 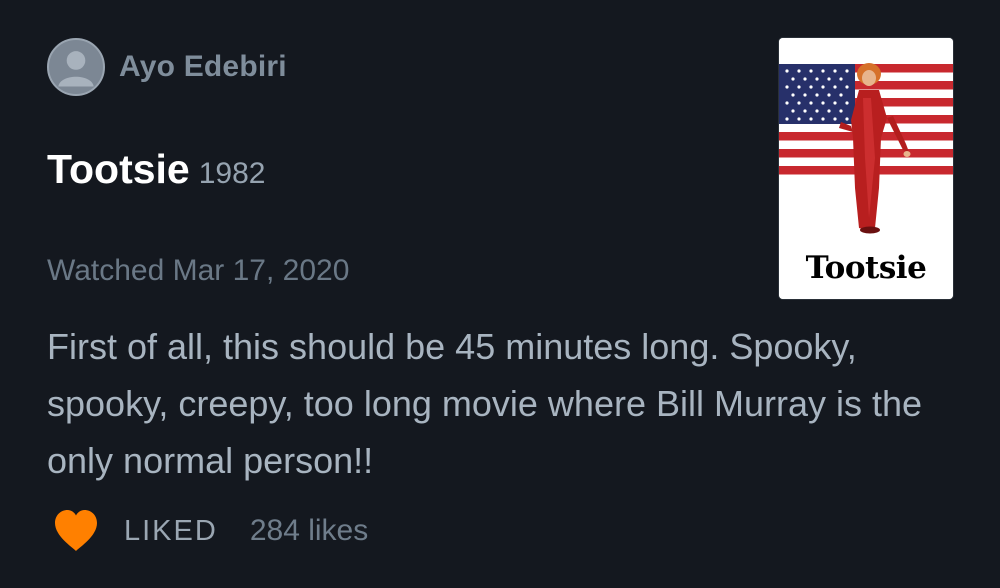 What do you see at coordinates (76, 531) in the screenshot?
I see `heart-icon` at bounding box center [76, 531].